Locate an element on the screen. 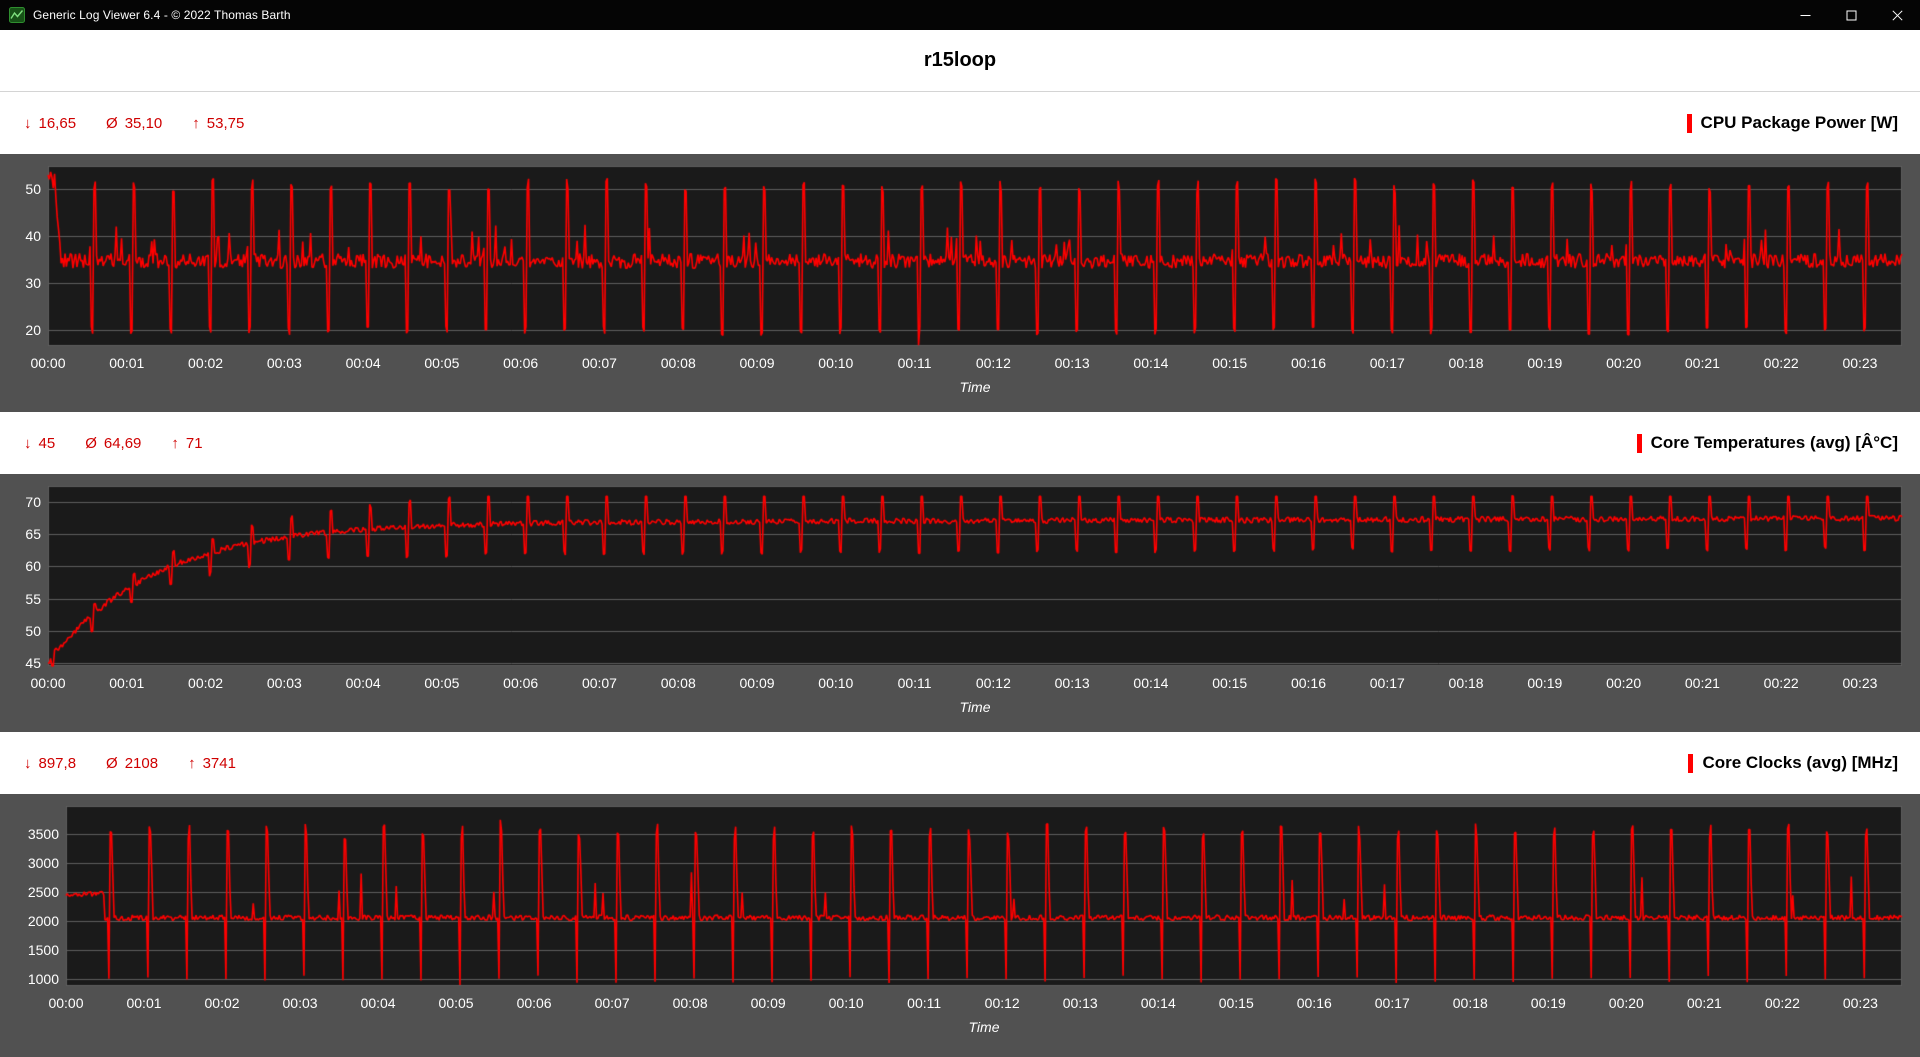 Image resolution: width=1920 pixels, height=1057 pixels. series-legend: Core Clocks (avg) [MHz] is located at coordinates (1793, 763).